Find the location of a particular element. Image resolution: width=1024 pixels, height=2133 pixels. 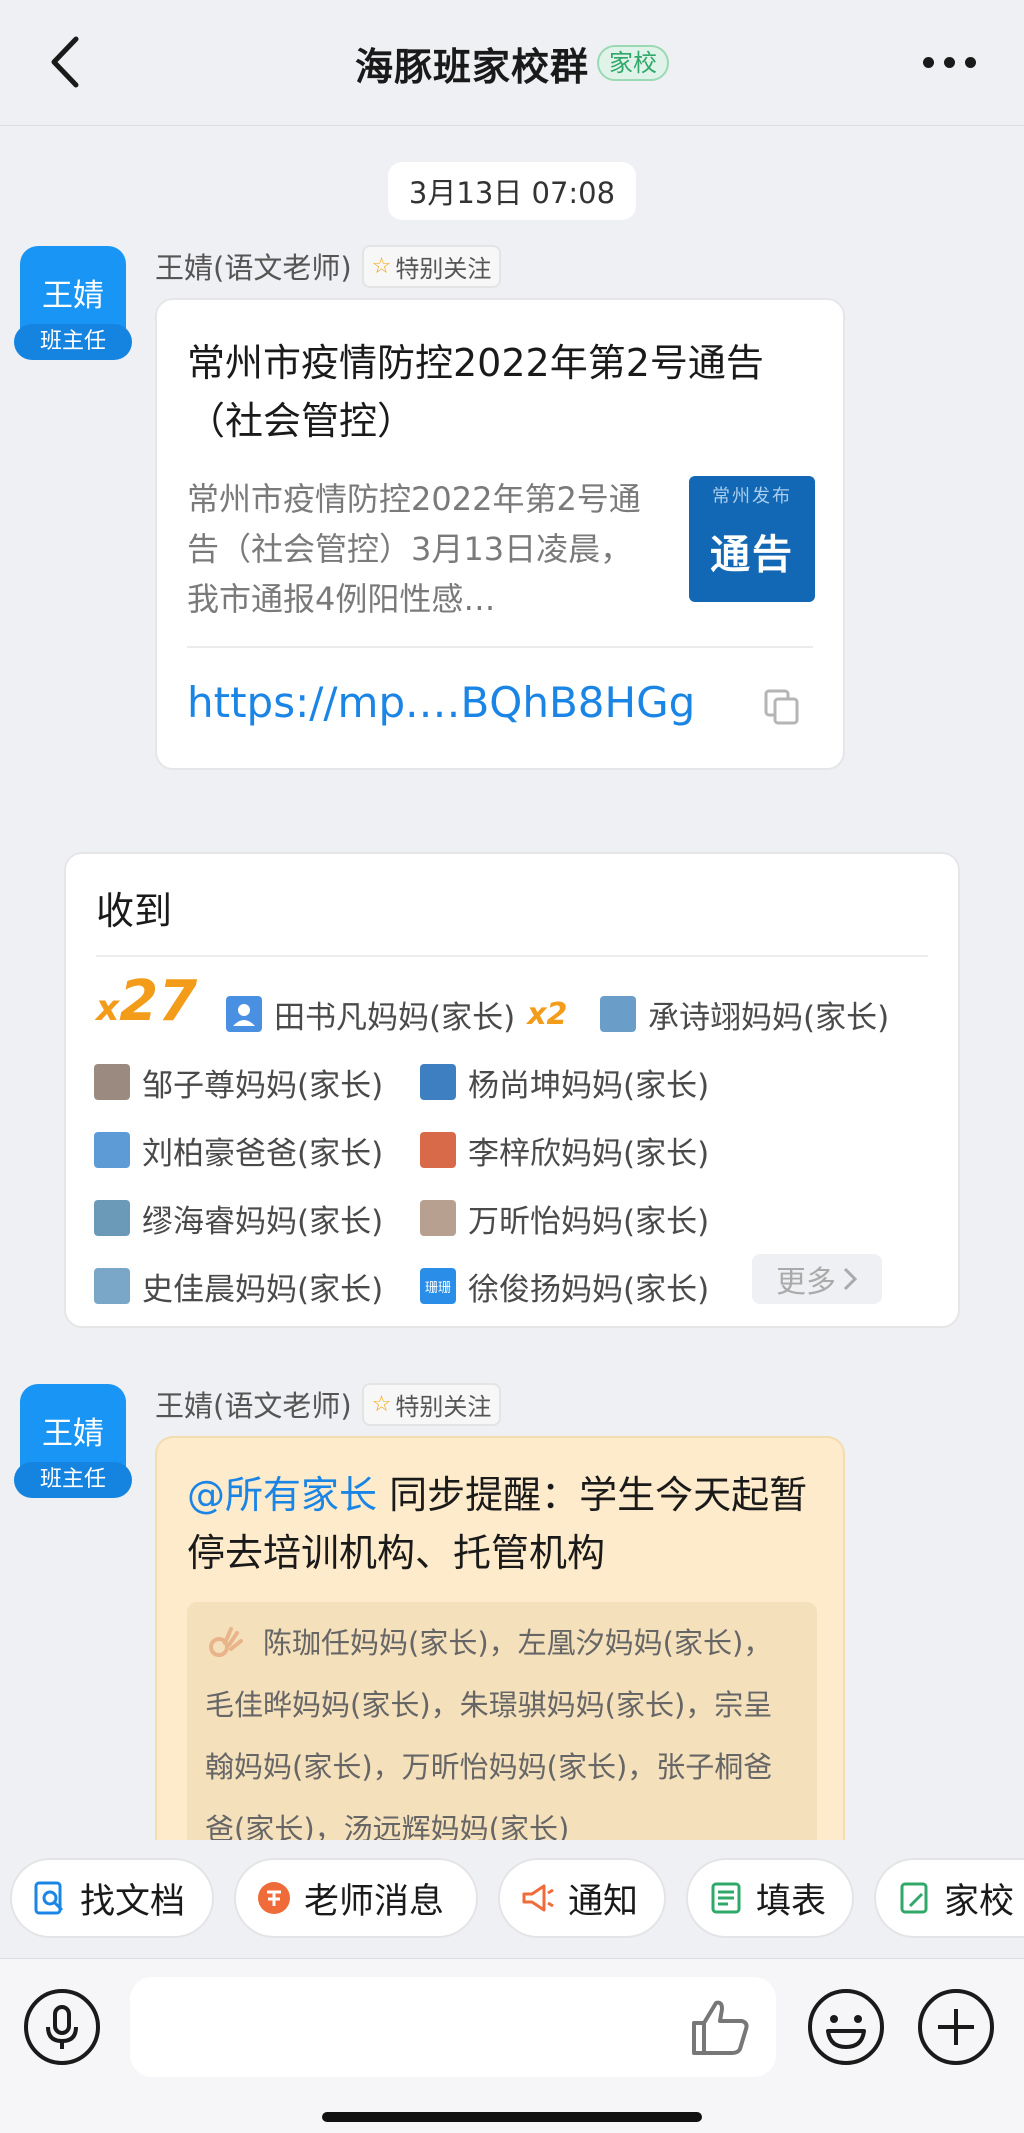

parent-name: 邹子尊妈妈(家长) is located at coordinates (263, 1085).